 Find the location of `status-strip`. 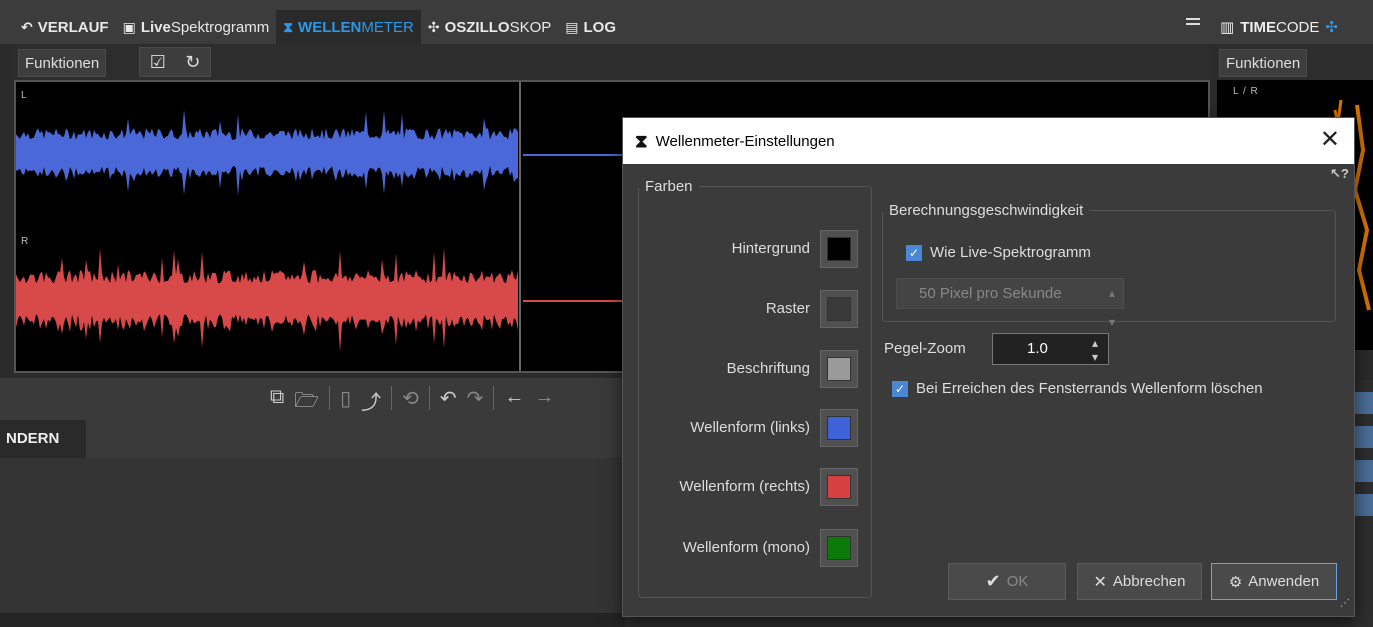

status-strip is located at coordinates (312, 620).